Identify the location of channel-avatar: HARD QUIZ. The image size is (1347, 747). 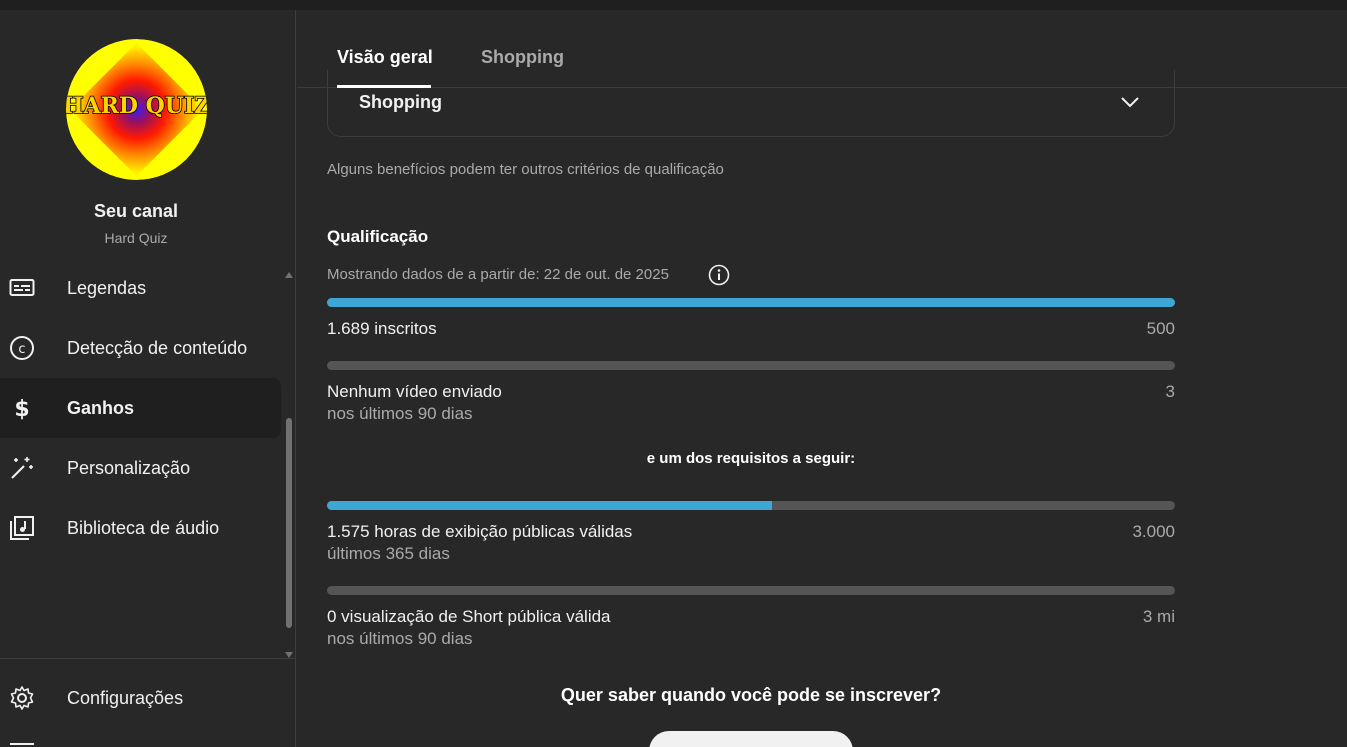
(136, 109).